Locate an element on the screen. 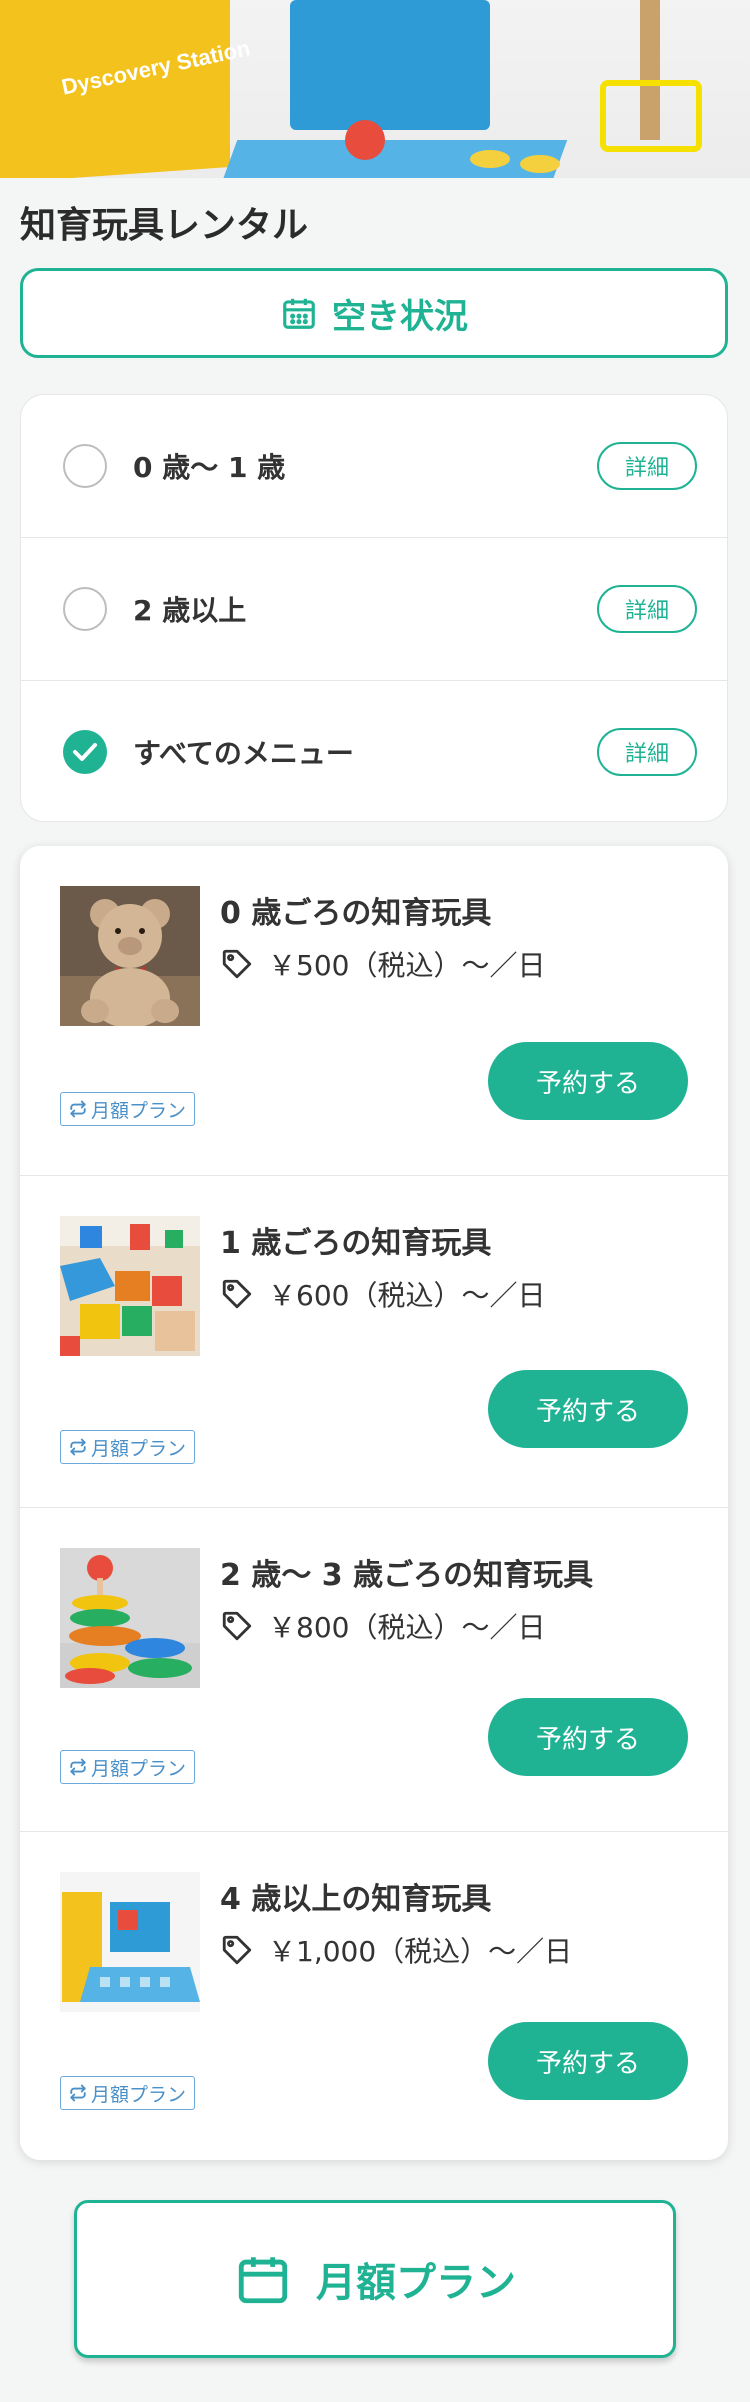 This screenshot has height=2402, width=750. filter-option-2-plus: 2 歳以上 詳細 is located at coordinates (374, 609).